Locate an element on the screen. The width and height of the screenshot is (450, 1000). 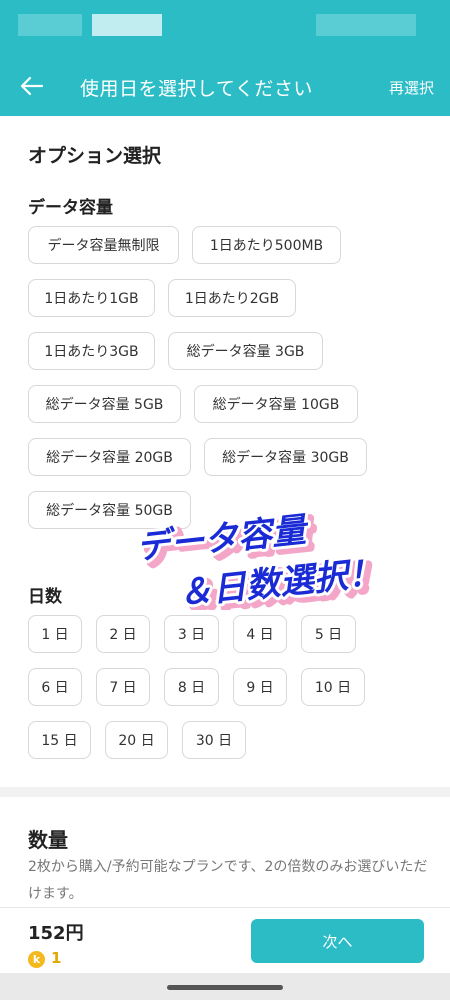
promo-overlay-line2: ＆日数選択！ is located at coordinates (279, 581).